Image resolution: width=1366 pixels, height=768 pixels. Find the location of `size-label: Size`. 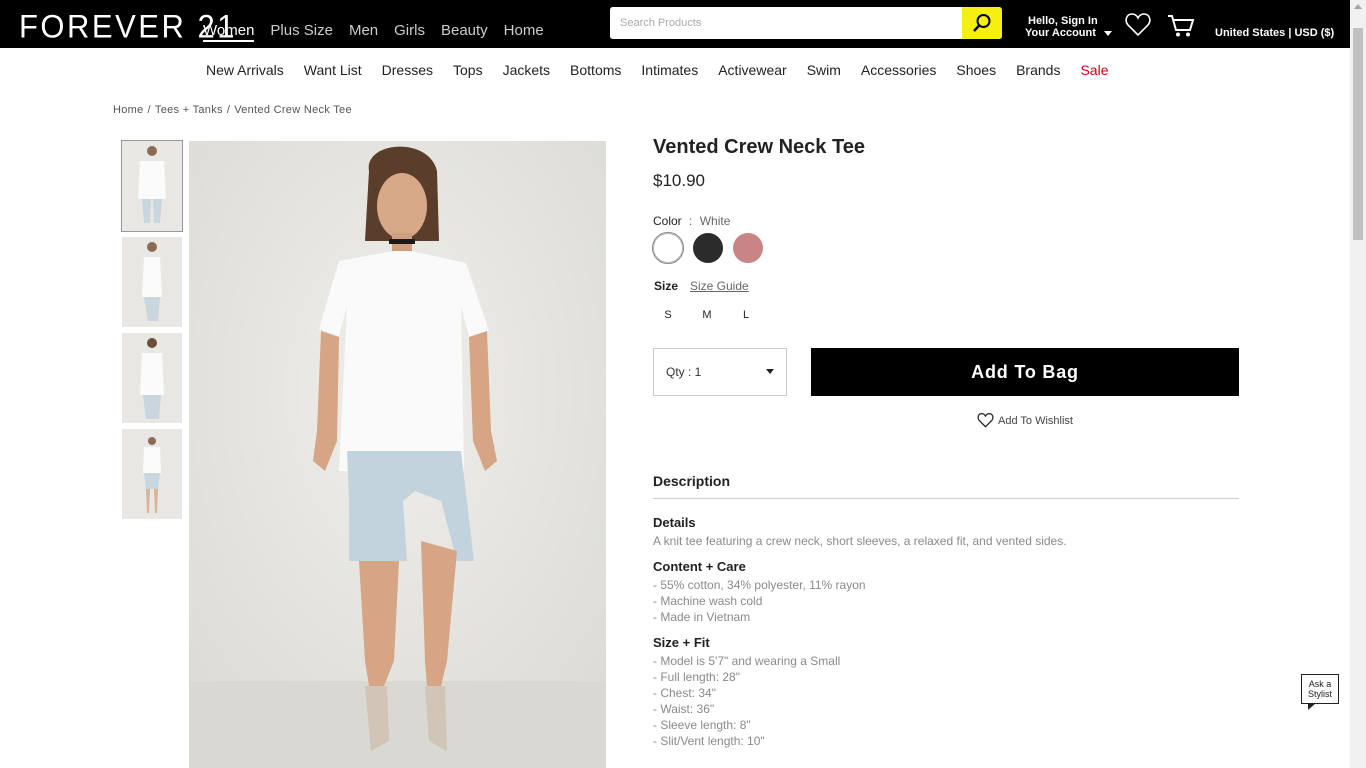

size-label: Size is located at coordinates (666, 286).